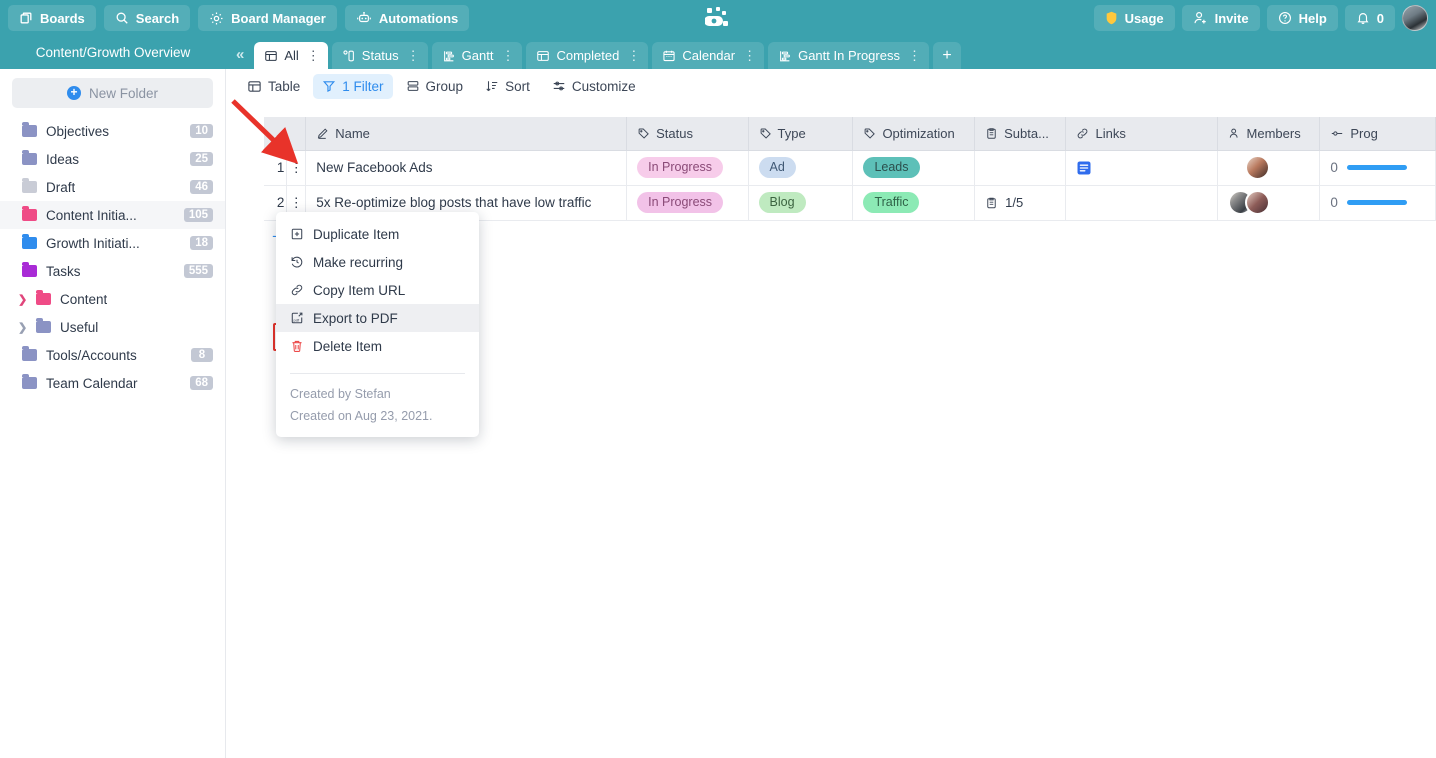 The width and height of the screenshot is (1436, 758). What do you see at coordinates (1141, 134) in the screenshot?
I see `column-header-links: Links` at bounding box center [1141, 134].